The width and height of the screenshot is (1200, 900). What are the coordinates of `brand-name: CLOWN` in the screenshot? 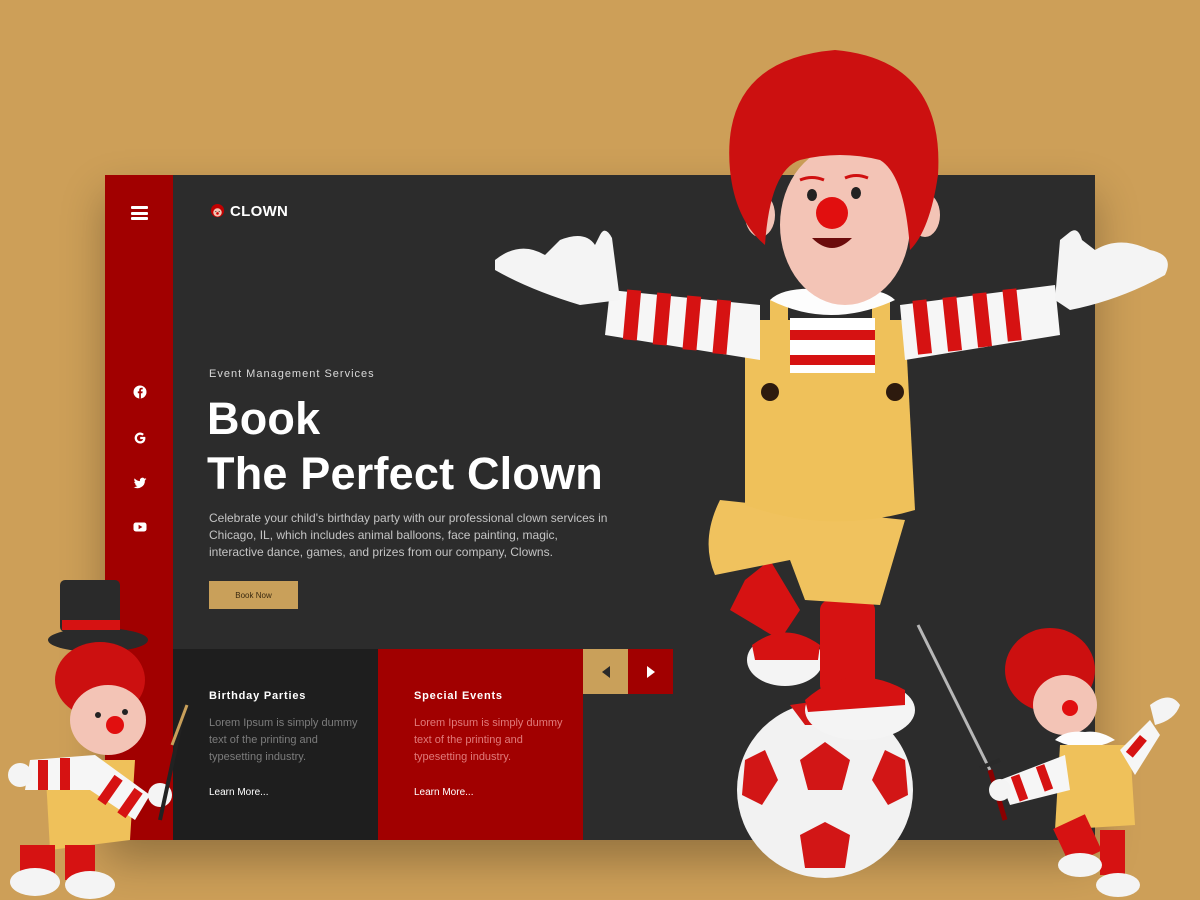 It's located at (259, 211).